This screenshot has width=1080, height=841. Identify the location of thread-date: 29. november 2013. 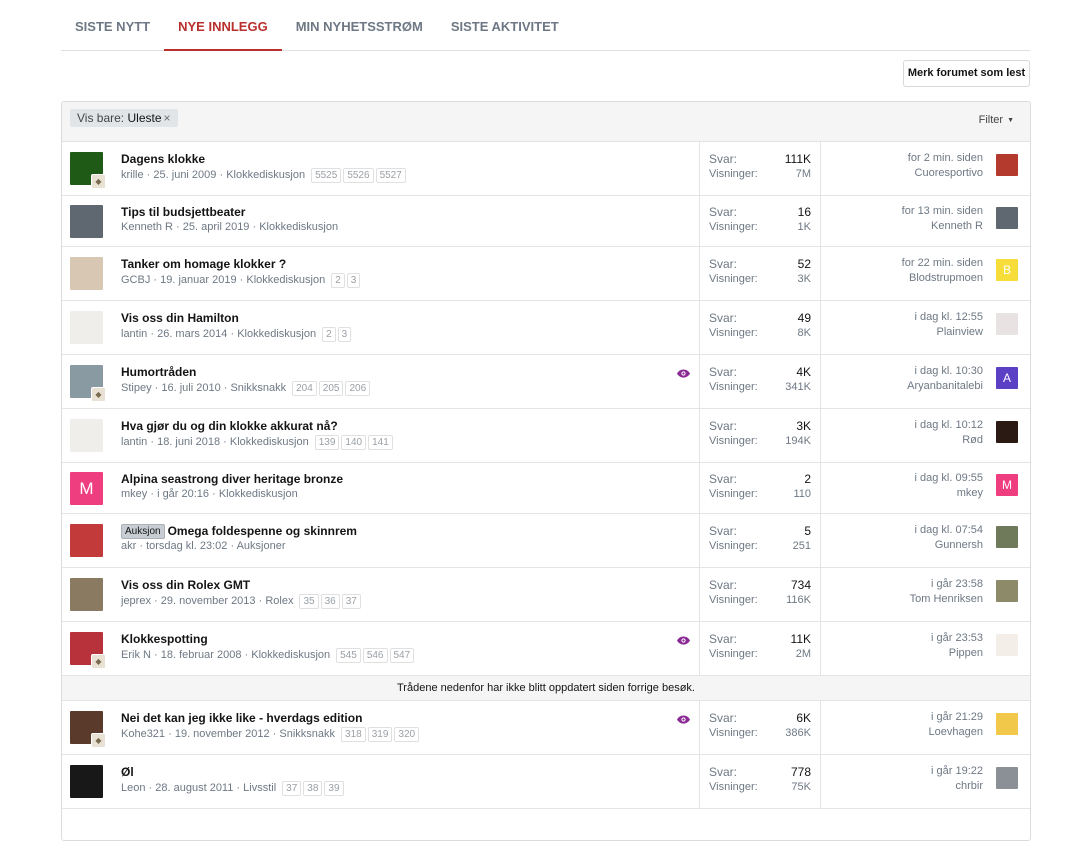
(208, 601).